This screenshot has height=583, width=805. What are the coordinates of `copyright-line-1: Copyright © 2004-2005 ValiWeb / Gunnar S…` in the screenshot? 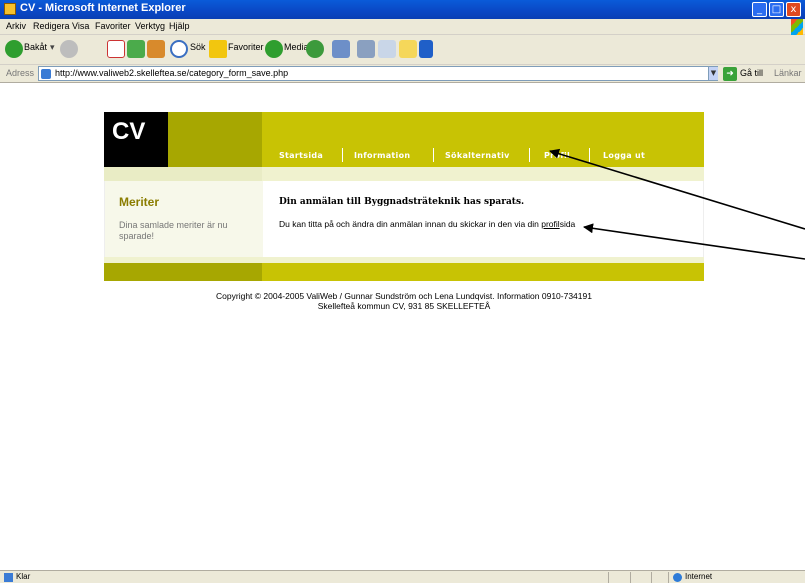 It's located at (404, 296).